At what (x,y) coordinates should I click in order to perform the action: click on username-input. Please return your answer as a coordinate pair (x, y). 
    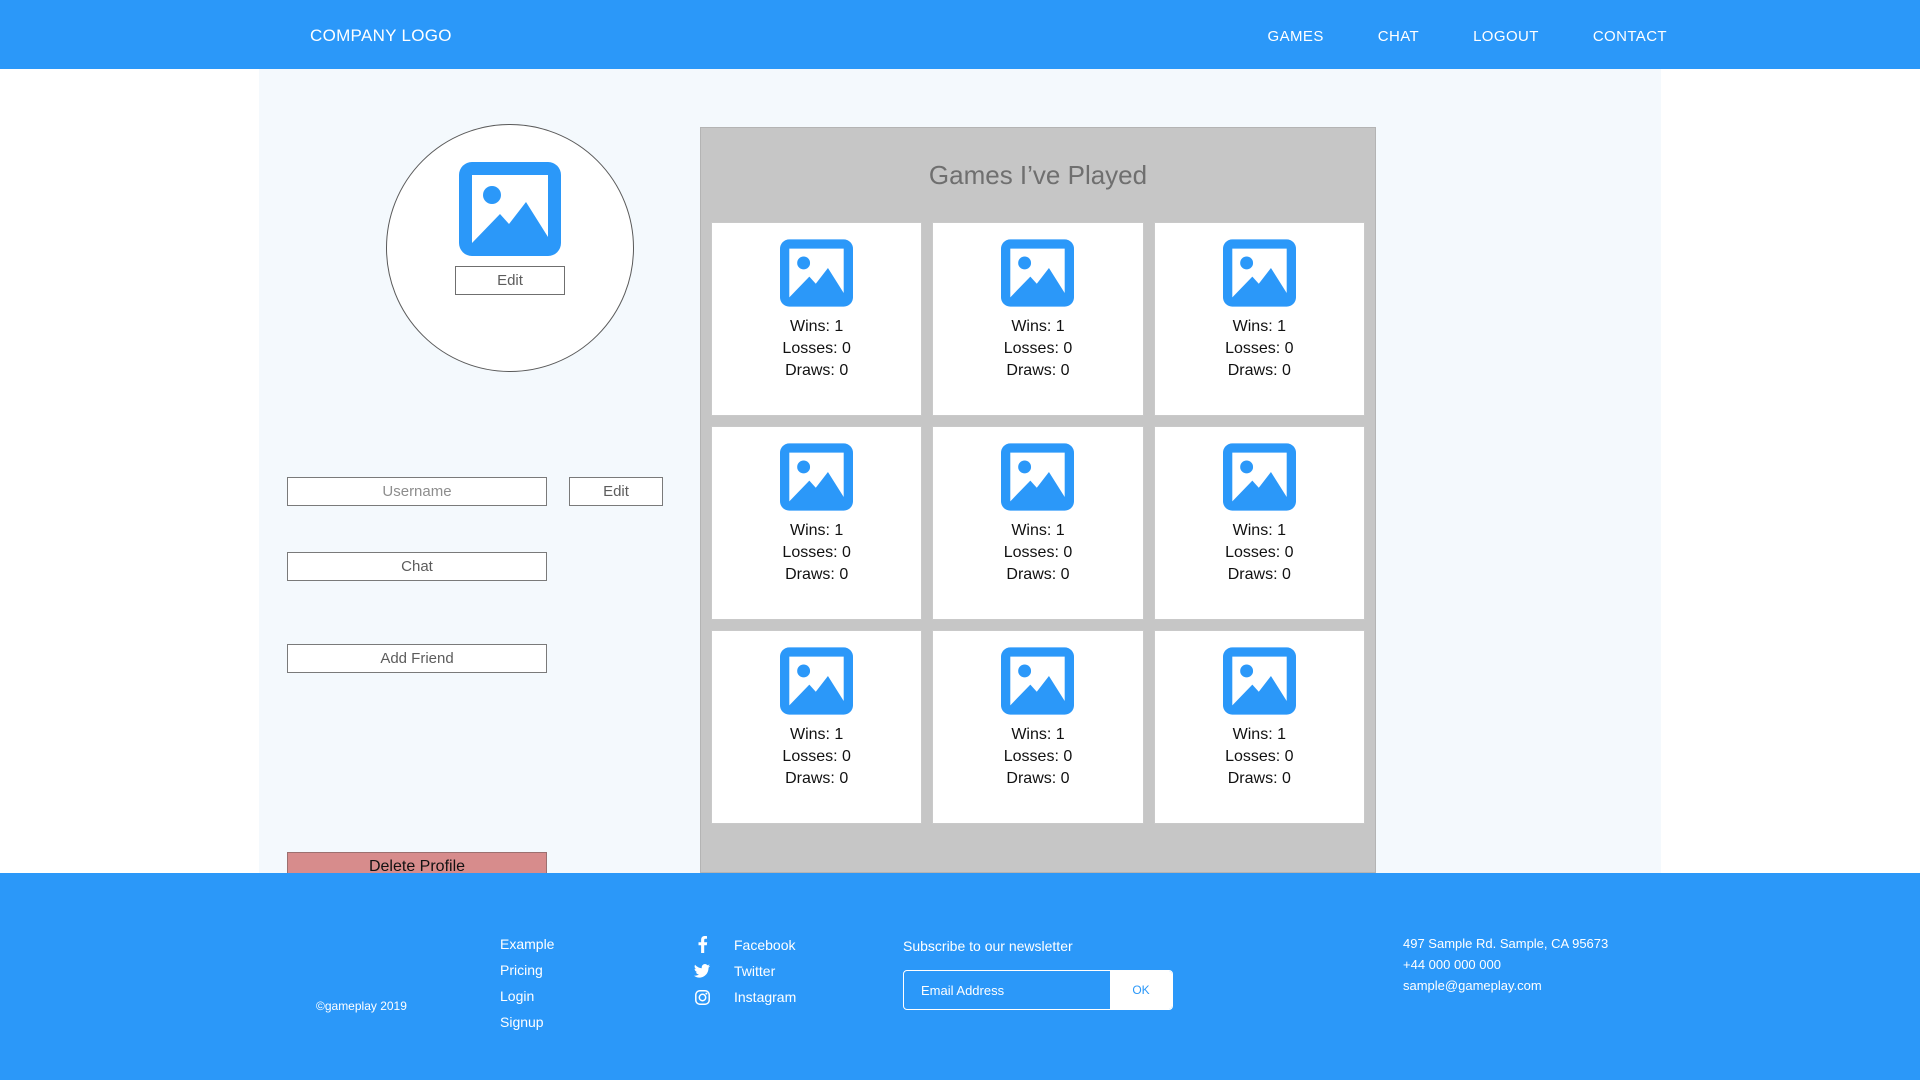
    Looking at the image, I should click on (417, 491).